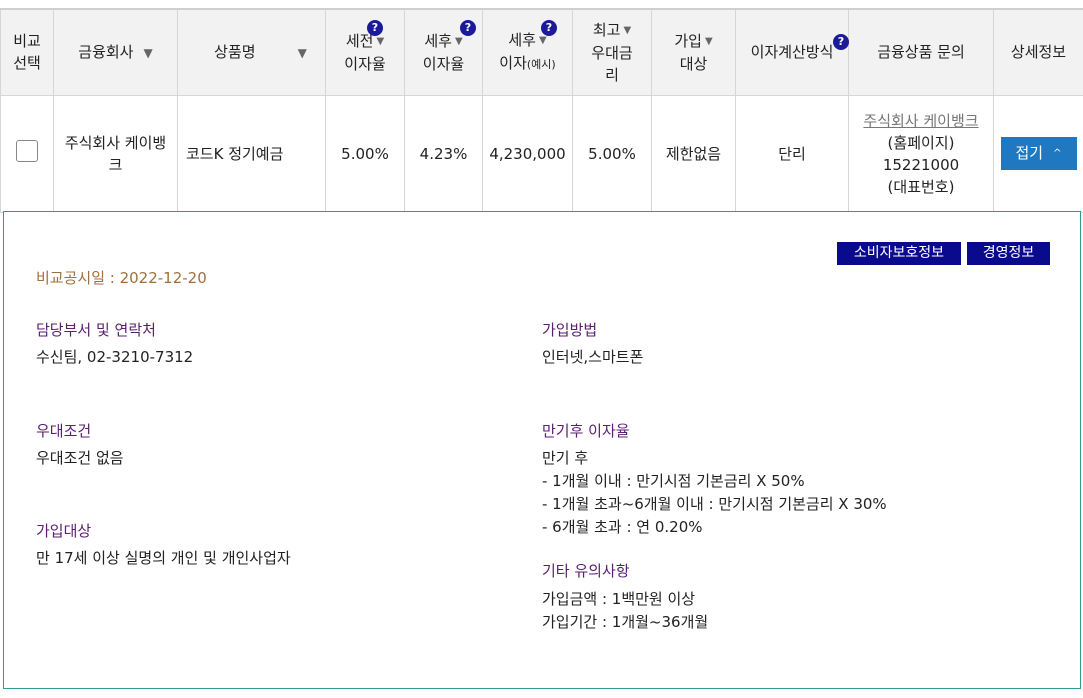 The height and width of the screenshot is (698, 1083). Describe the element at coordinates (115, 52) in the screenshot. I see `header-company: 금융회사 ▼` at that location.